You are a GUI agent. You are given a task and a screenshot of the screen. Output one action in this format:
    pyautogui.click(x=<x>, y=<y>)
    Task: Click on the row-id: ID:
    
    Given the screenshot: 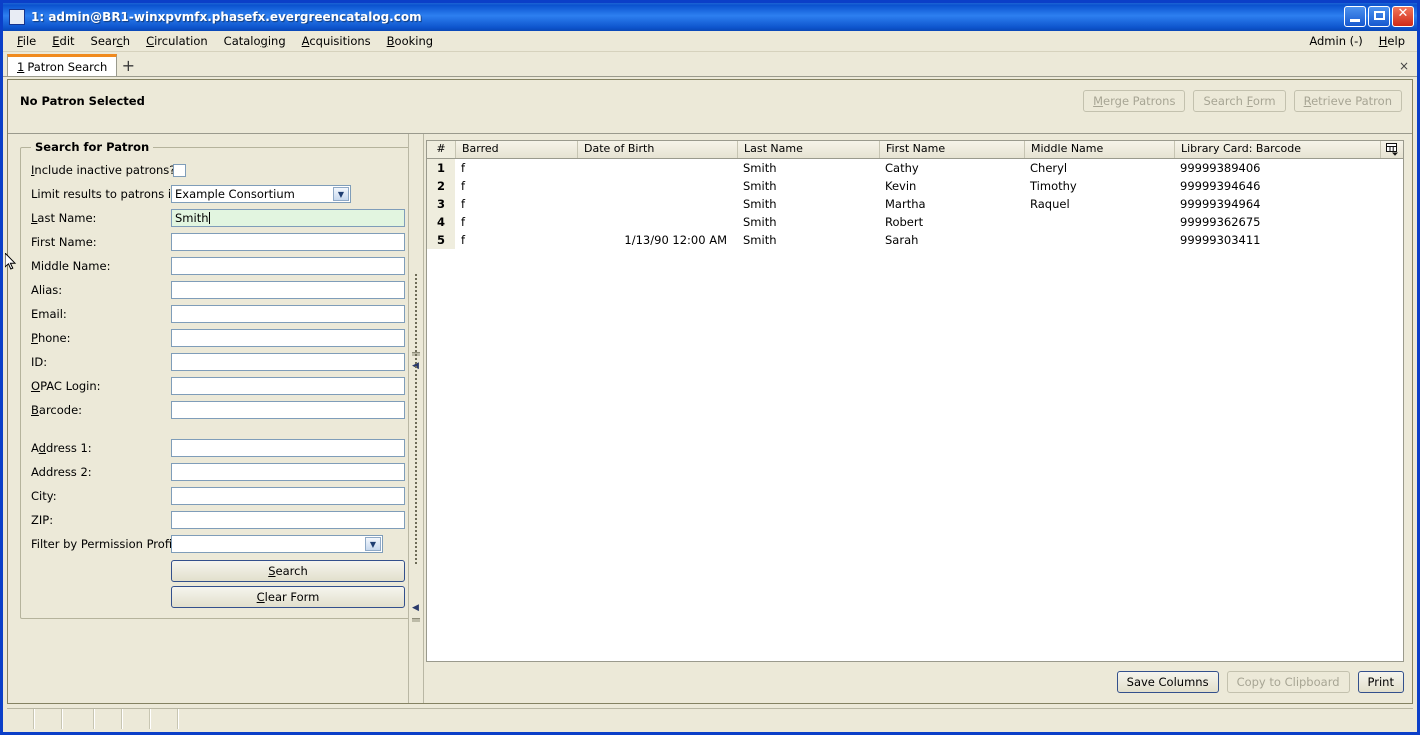 What is the action you would take?
    pyautogui.click(x=217, y=362)
    